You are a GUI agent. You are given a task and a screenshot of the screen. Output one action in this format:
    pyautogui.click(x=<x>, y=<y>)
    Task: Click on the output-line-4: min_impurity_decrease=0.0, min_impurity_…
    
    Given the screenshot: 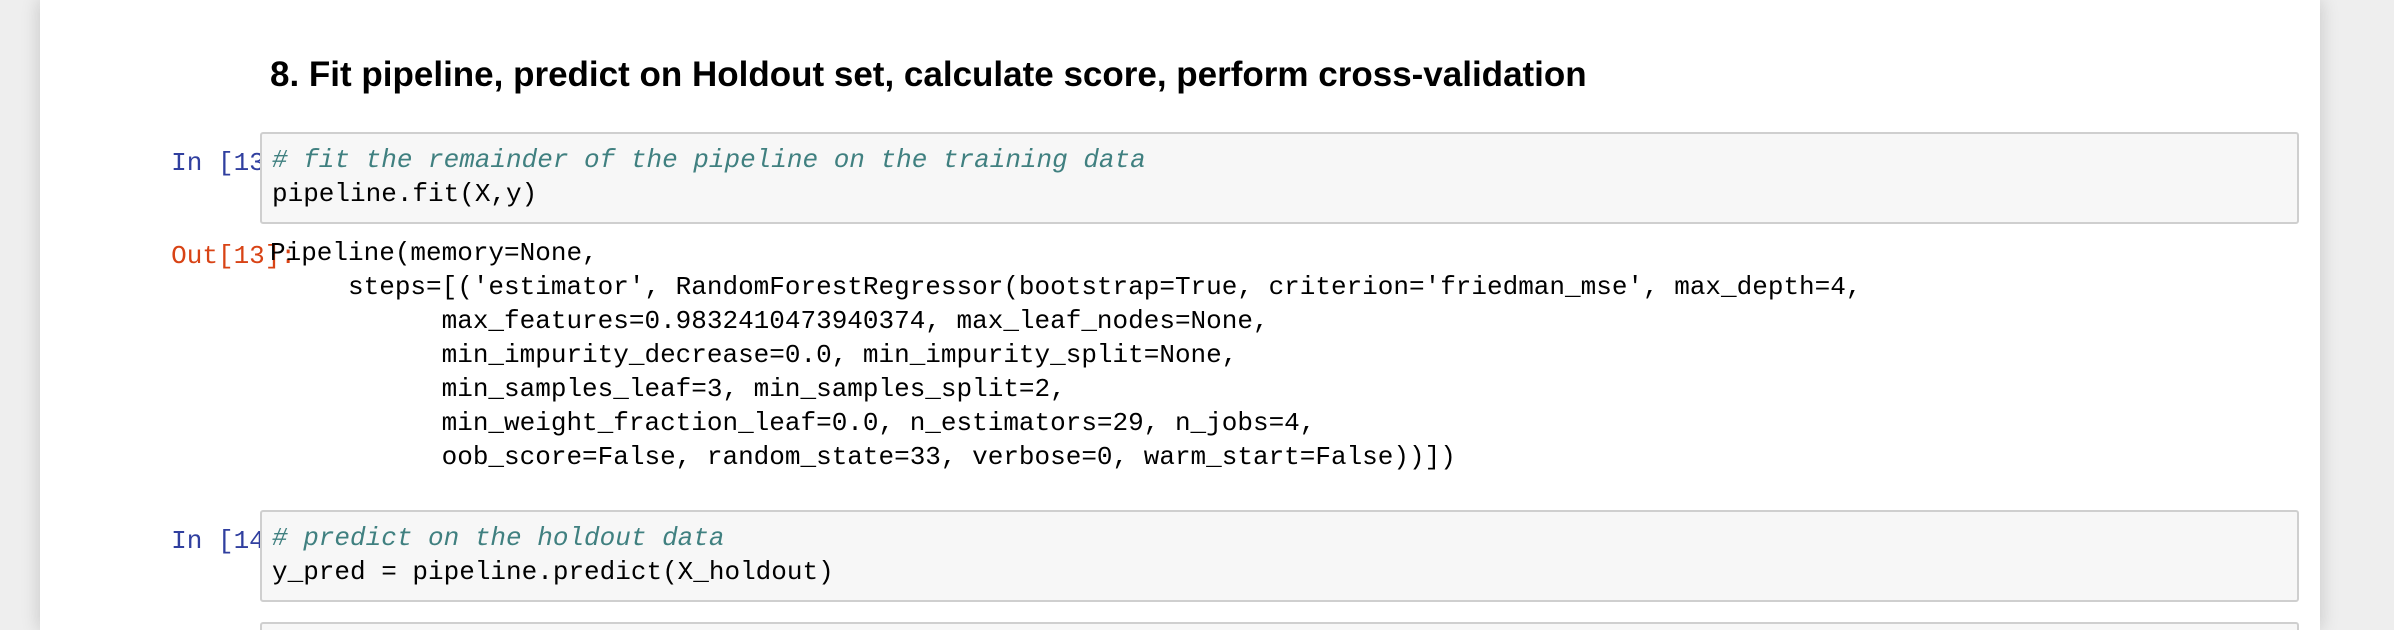 What is the action you would take?
    pyautogui.click(x=754, y=355)
    